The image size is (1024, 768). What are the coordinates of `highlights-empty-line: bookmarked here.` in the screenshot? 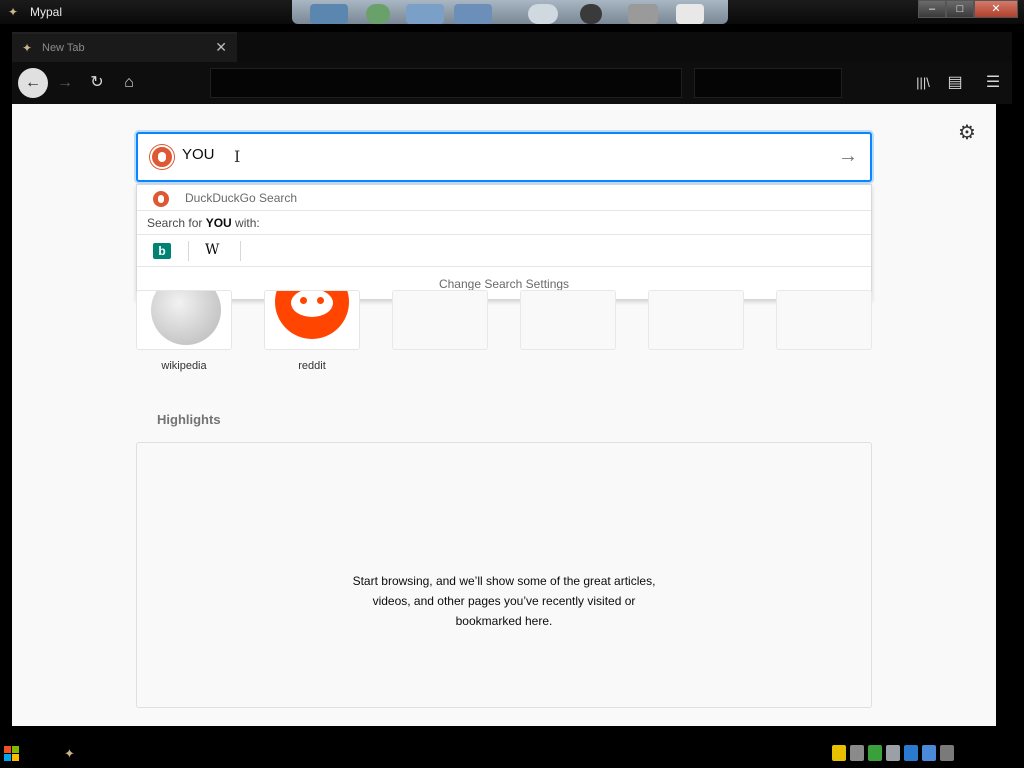 It's located at (504, 621).